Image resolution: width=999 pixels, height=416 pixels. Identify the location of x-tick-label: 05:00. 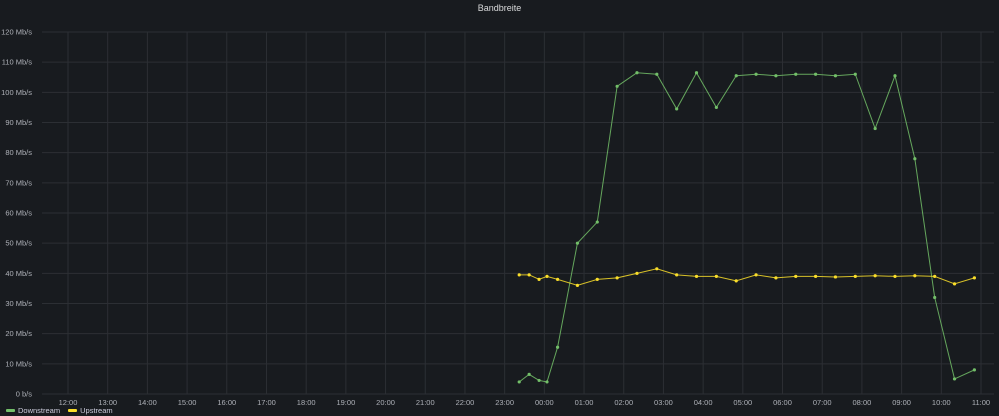
(742, 402).